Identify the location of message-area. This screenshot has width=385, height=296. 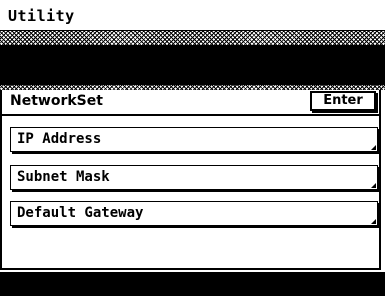
(192, 65).